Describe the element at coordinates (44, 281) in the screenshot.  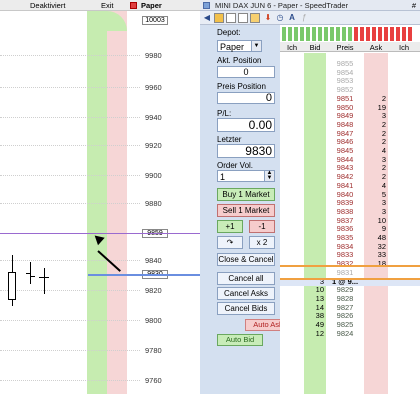
I see `candle-wick` at that location.